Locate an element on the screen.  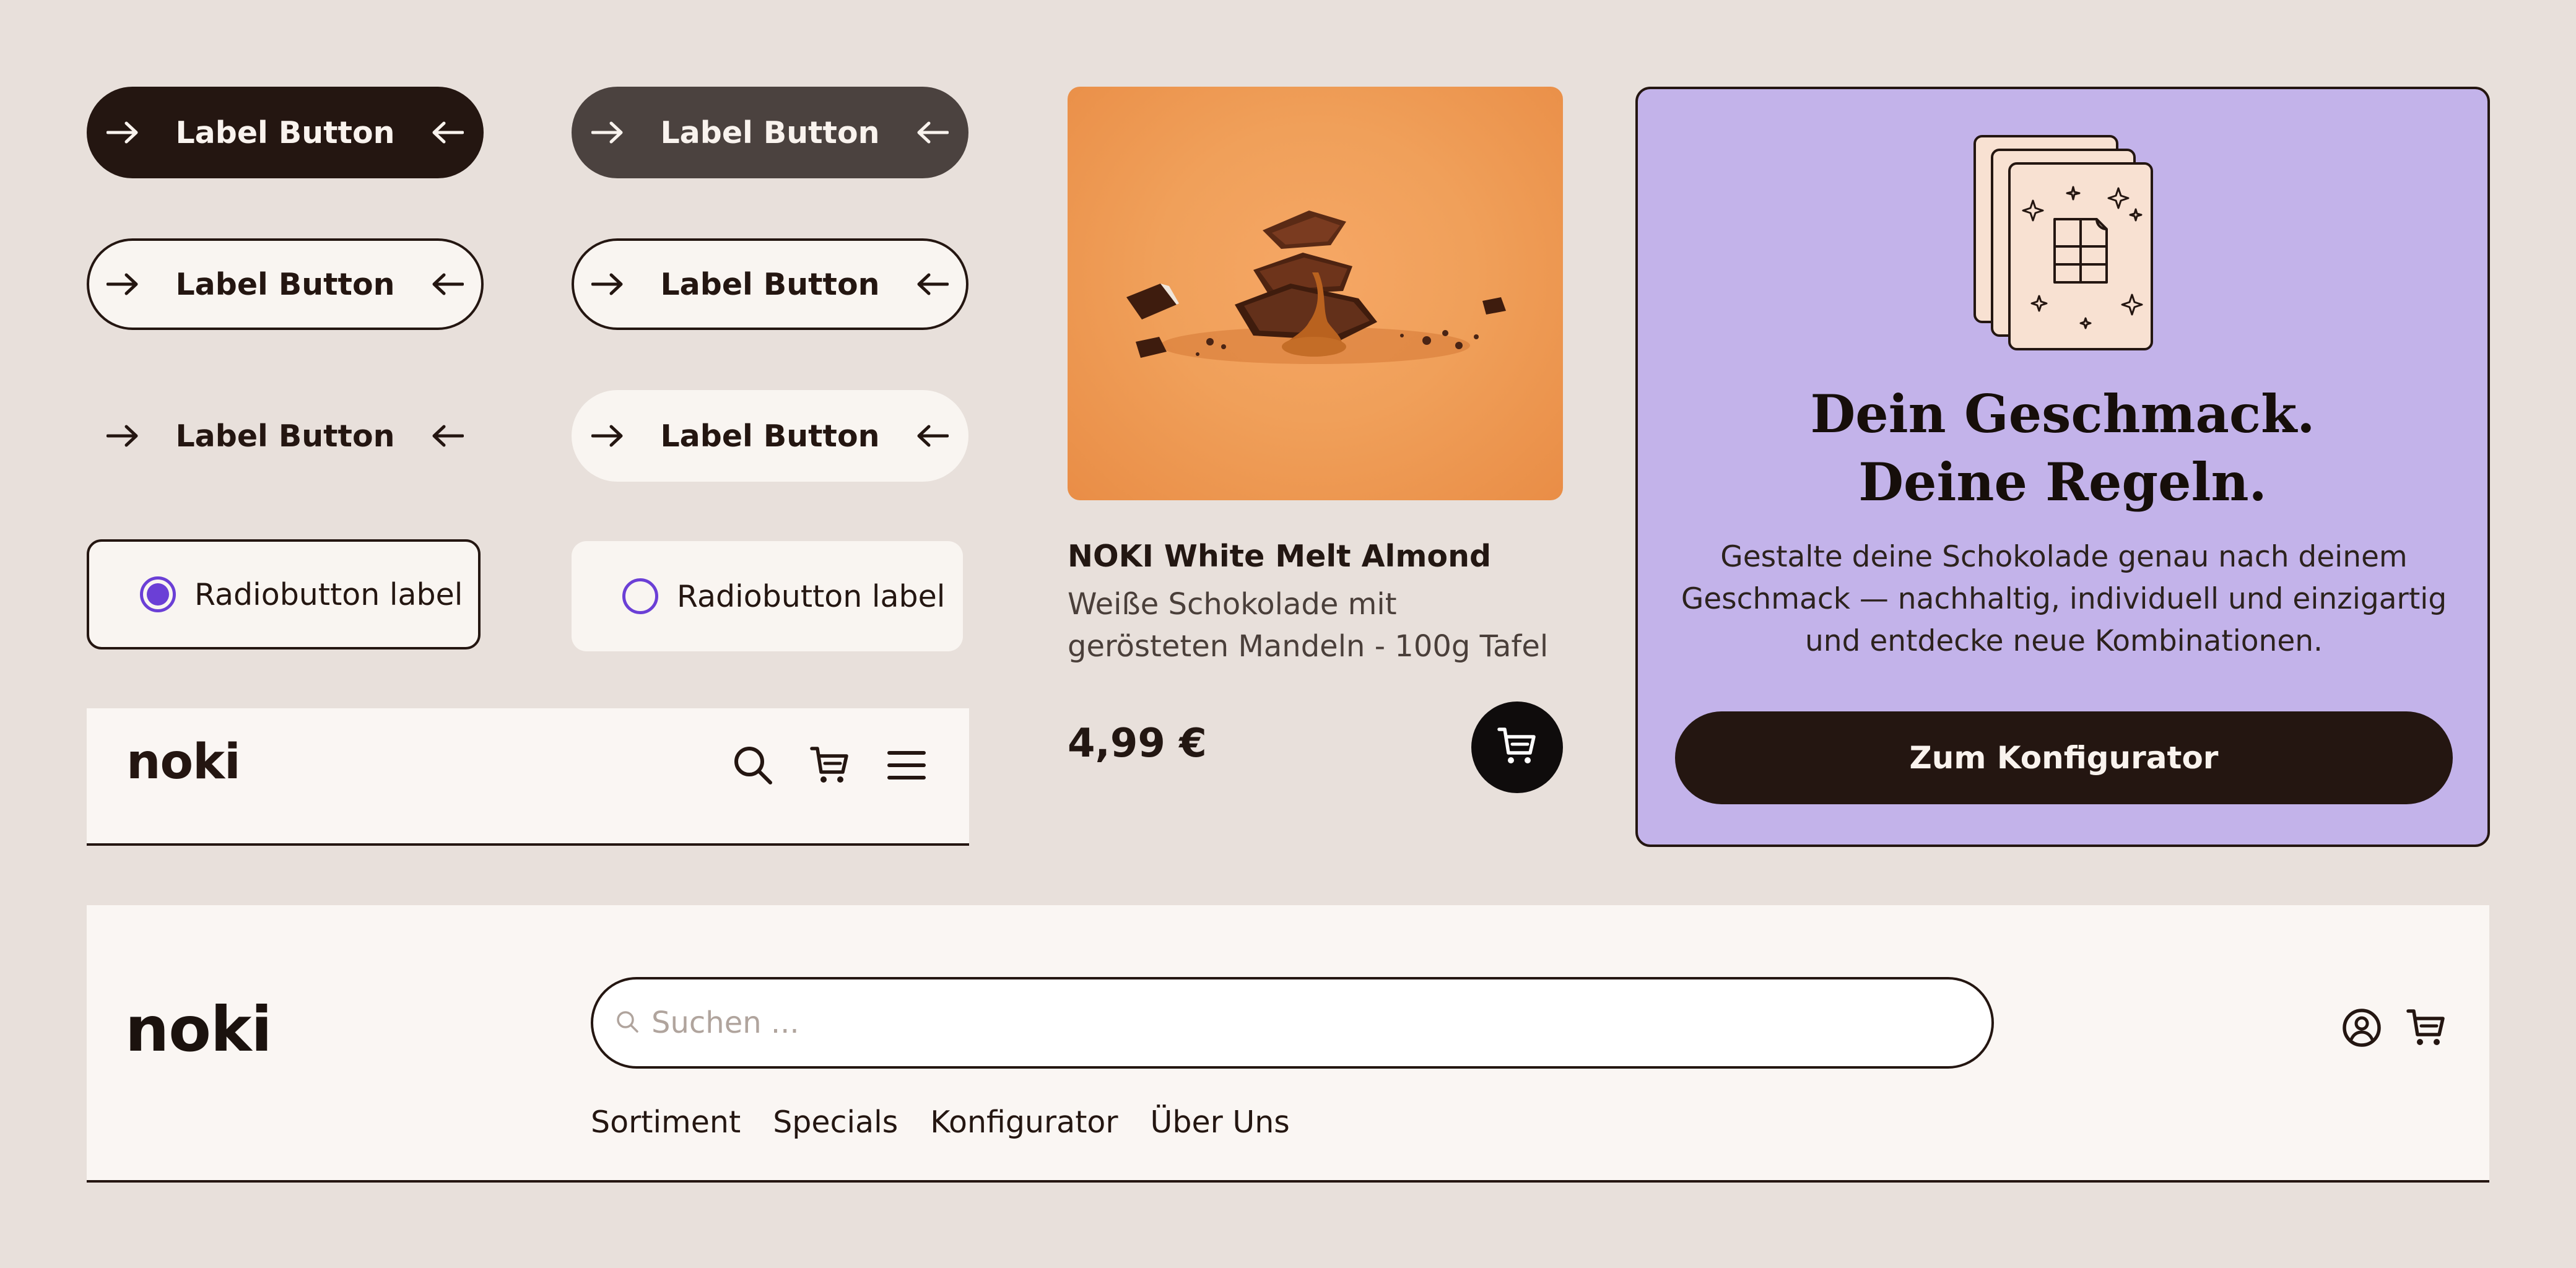
soft-label-button: Label Button is located at coordinates (770, 436).